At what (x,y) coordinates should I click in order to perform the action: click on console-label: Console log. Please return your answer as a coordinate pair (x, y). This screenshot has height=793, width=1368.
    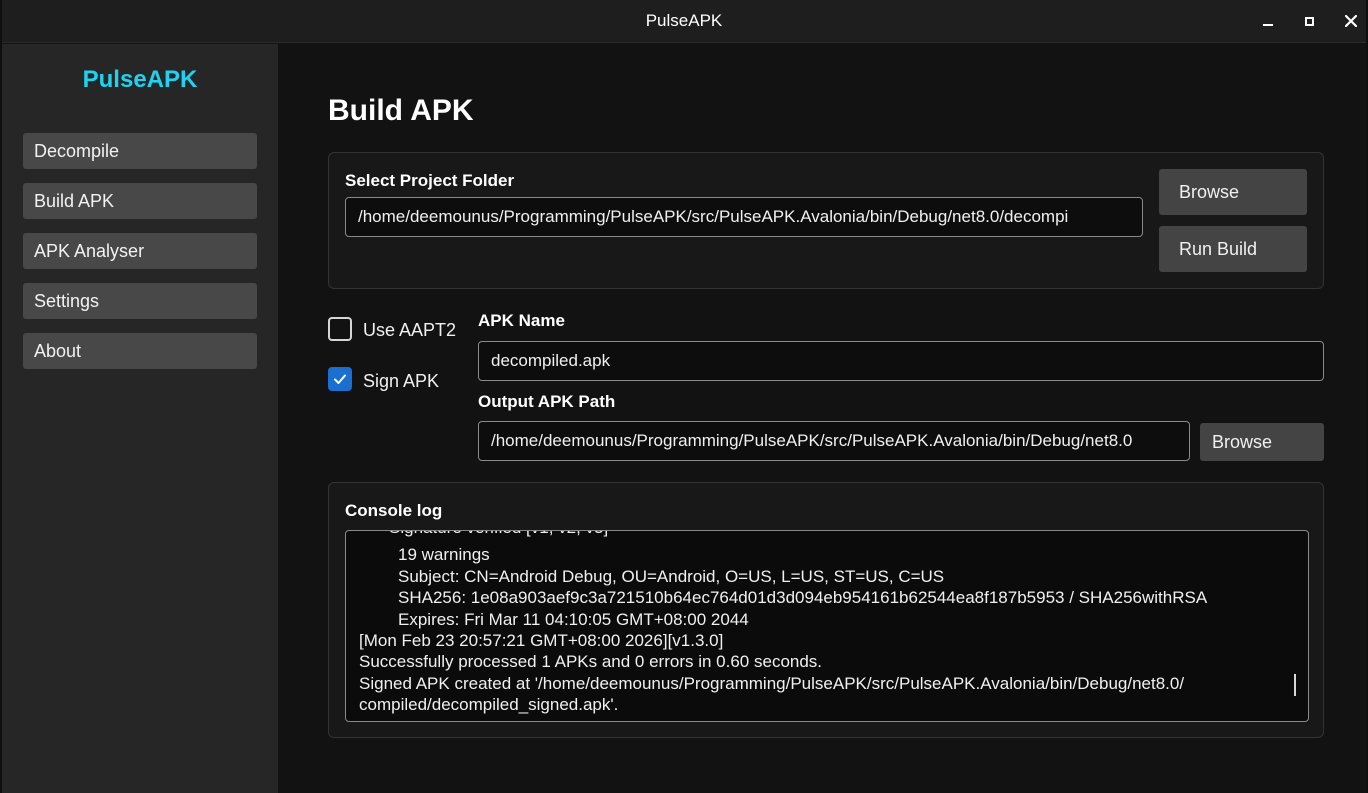
    Looking at the image, I should click on (394, 510).